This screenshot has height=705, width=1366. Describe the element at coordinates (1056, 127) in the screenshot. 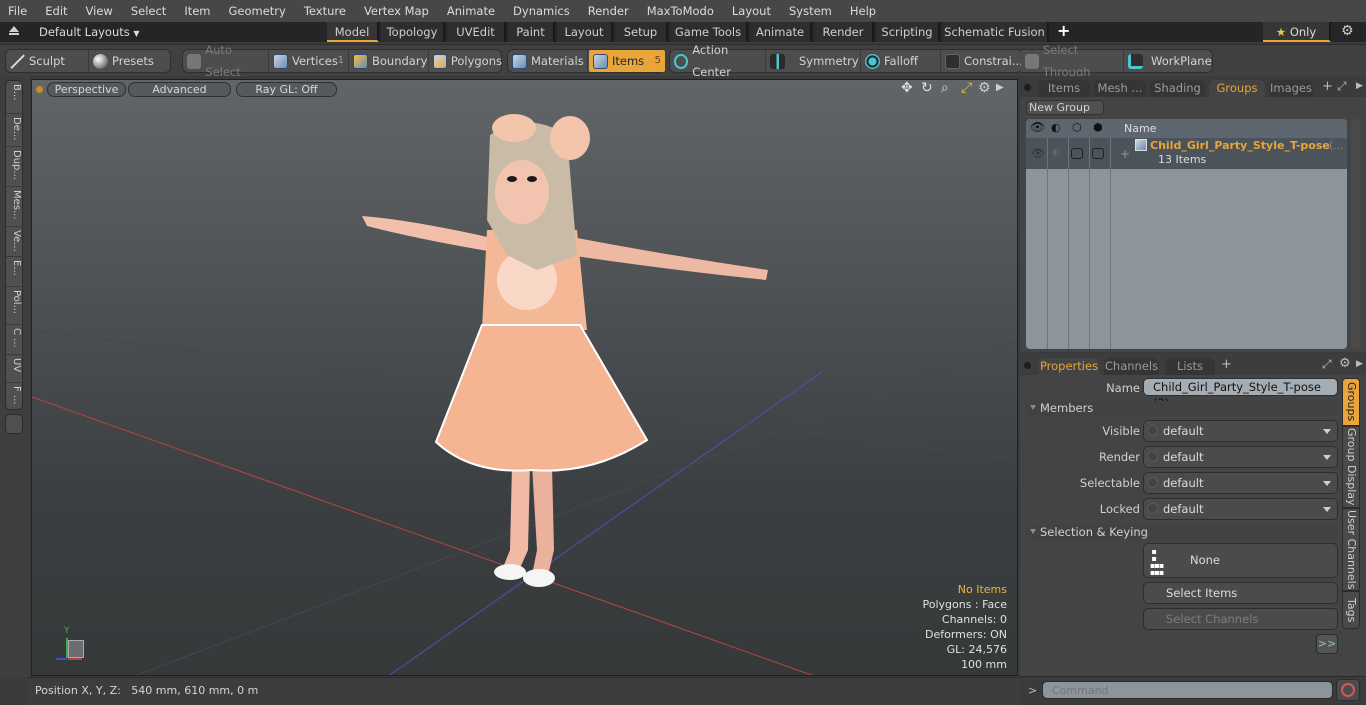

I see `render-column-icon: ◐` at that location.